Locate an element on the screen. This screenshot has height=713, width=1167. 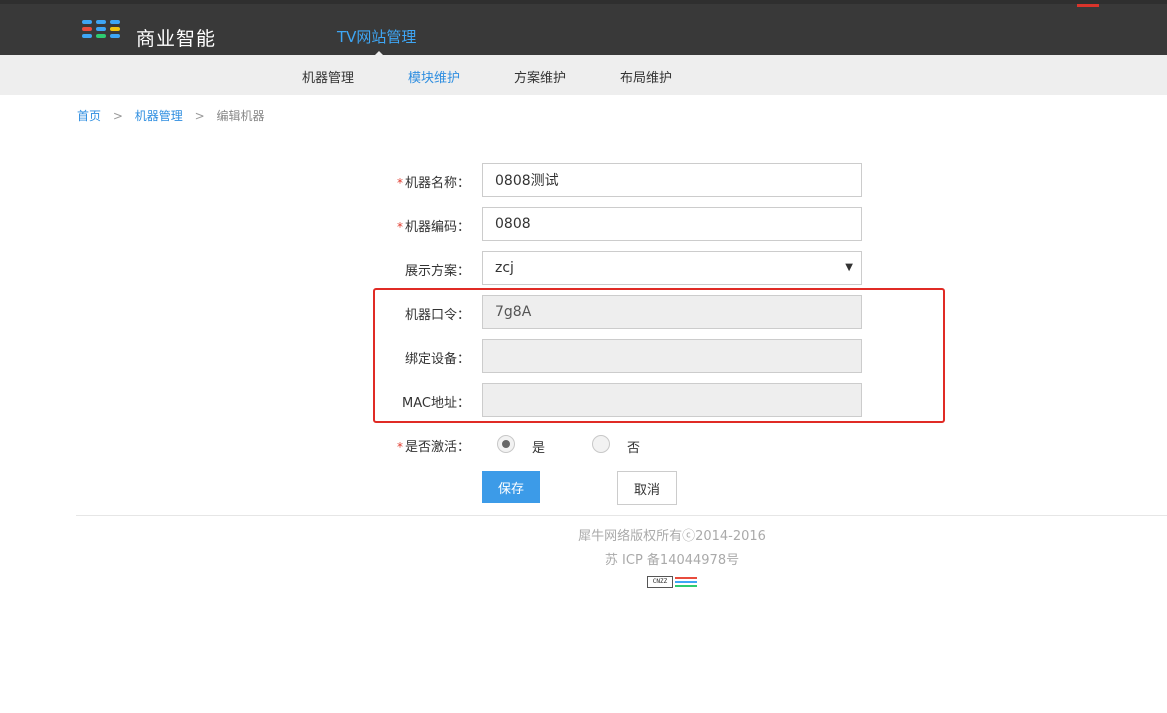
mac-address-label: MAC地址： is located at coordinates (436, 403).